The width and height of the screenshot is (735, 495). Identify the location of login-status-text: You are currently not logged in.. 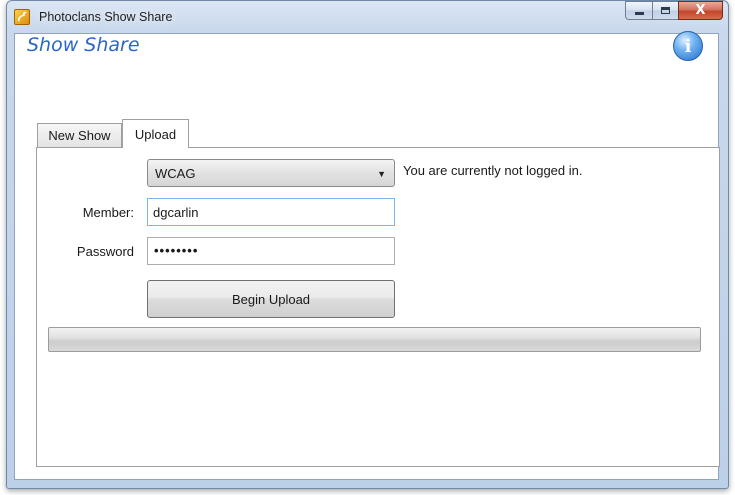
(493, 170).